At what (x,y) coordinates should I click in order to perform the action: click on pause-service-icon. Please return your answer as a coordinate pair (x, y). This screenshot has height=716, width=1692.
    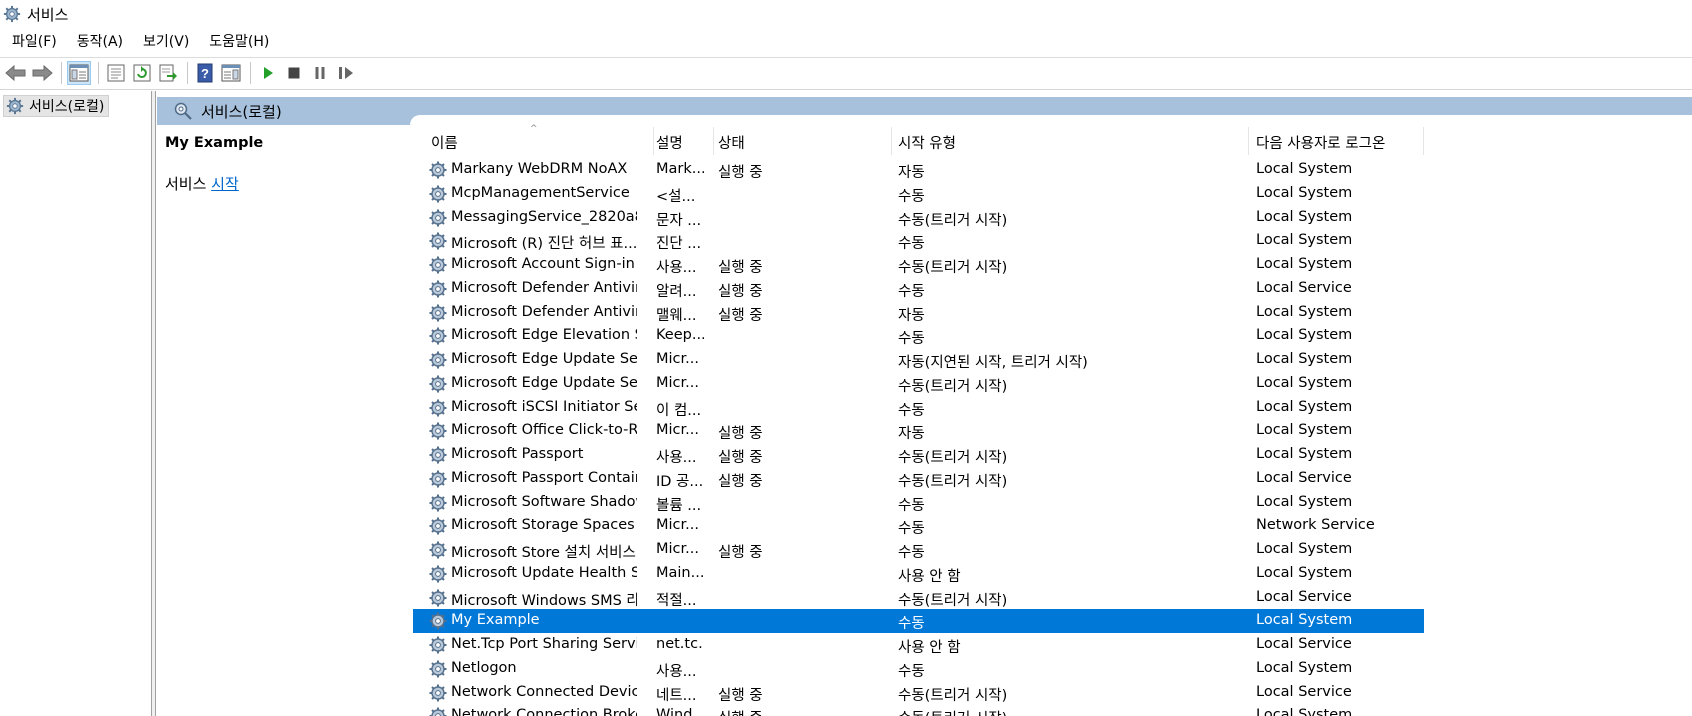
    Looking at the image, I should click on (320, 73).